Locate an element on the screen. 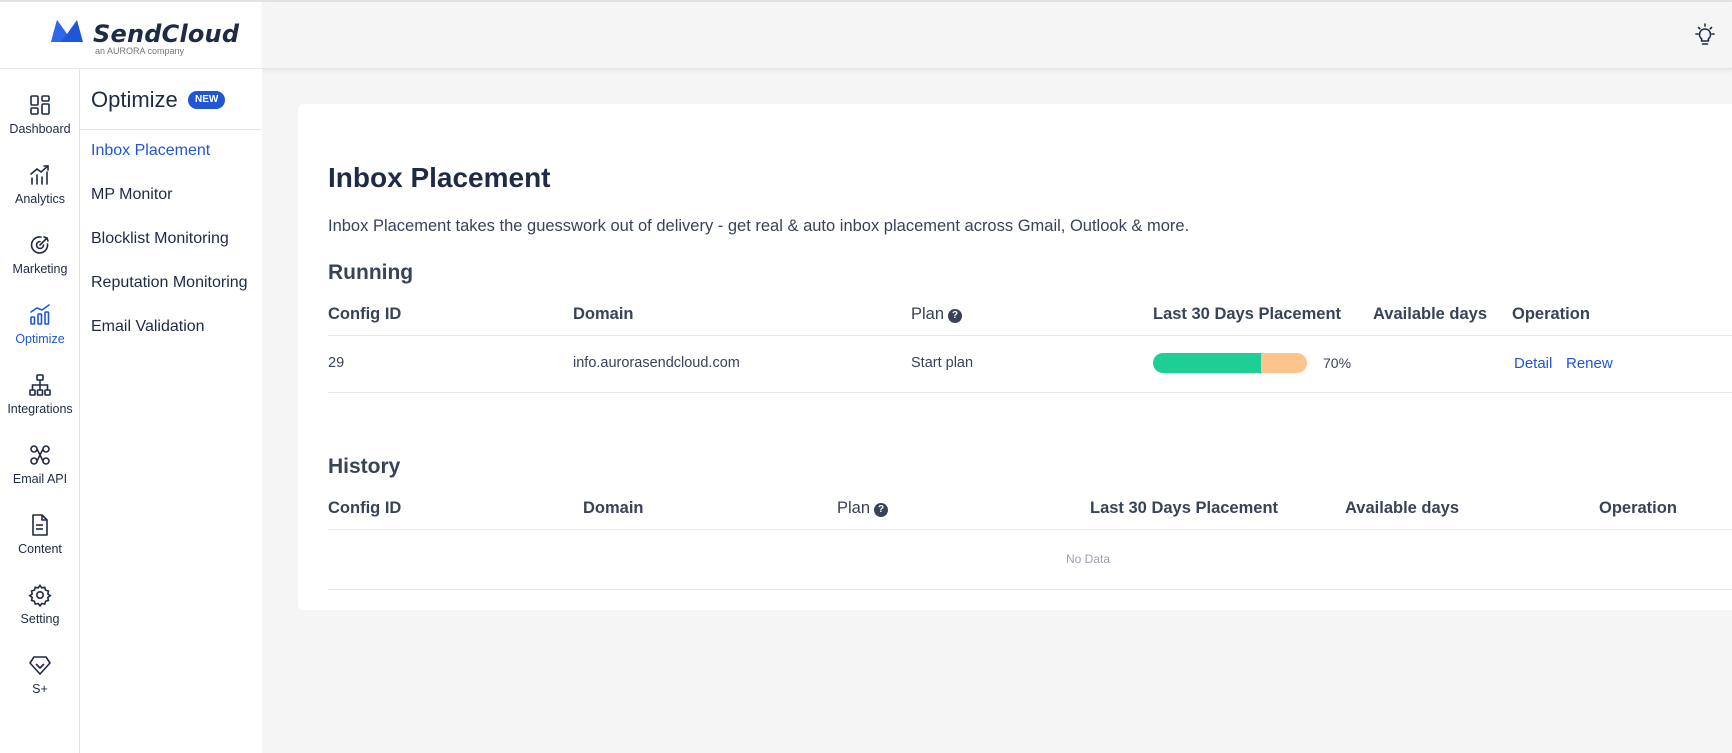  detail-link: Detail is located at coordinates (1533, 363).